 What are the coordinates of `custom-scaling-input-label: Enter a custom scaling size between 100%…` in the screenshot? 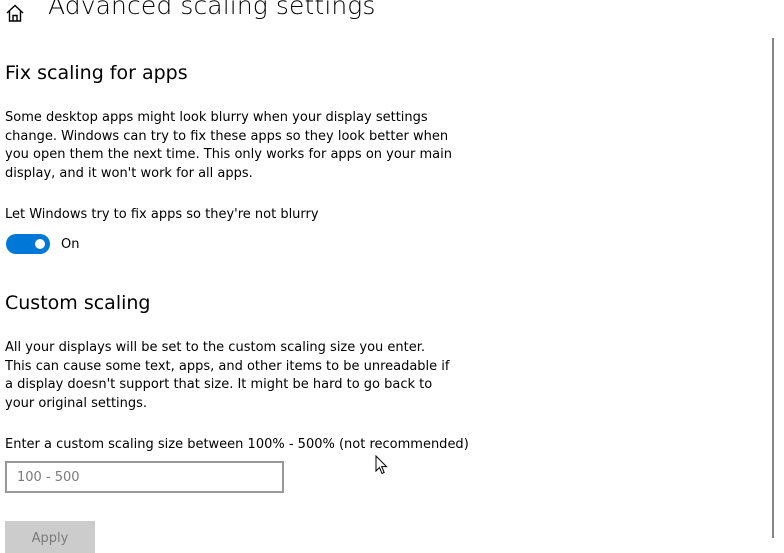 It's located at (237, 444).